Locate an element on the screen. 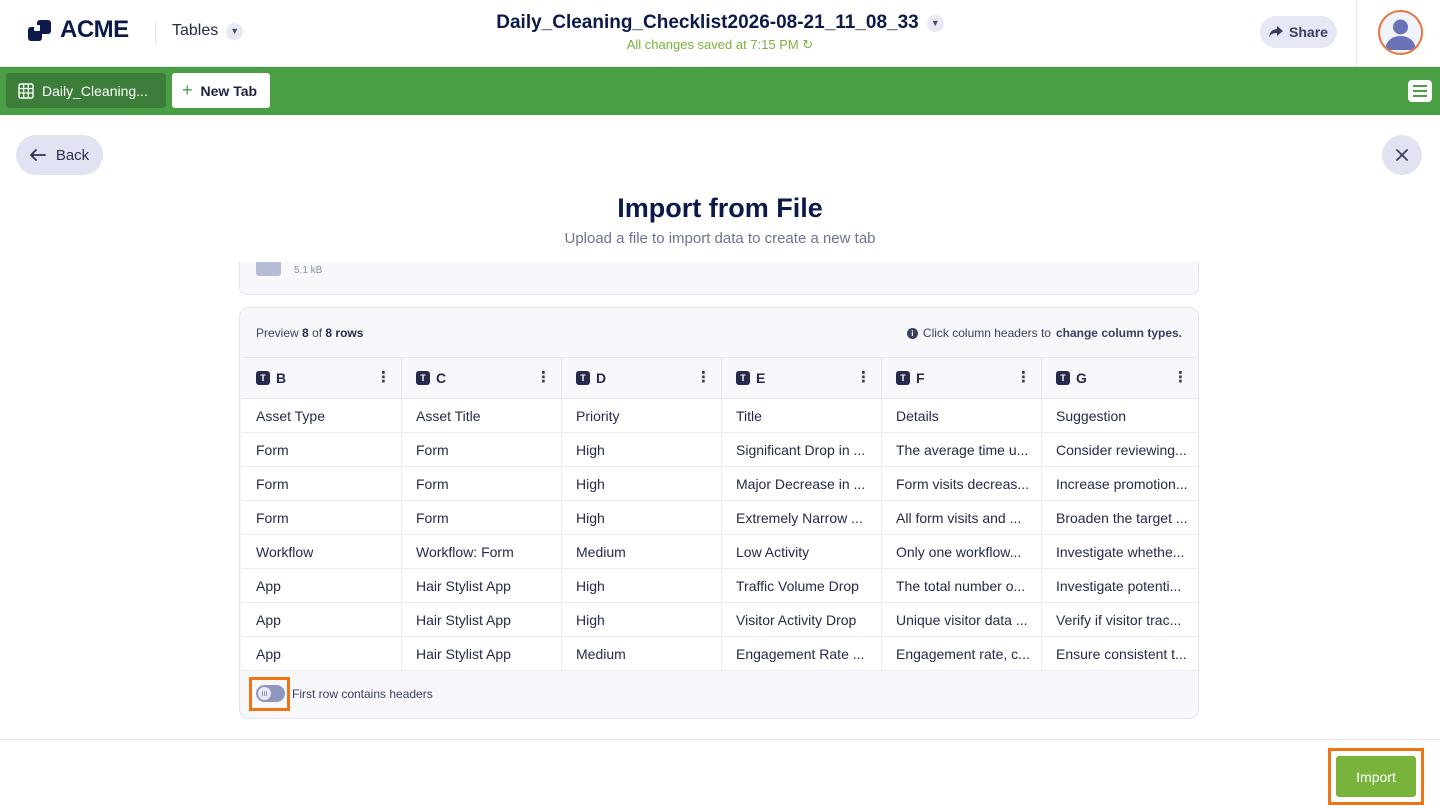 The width and height of the screenshot is (1440, 808). preview-prefix: Preview is located at coordinates (277, 333).